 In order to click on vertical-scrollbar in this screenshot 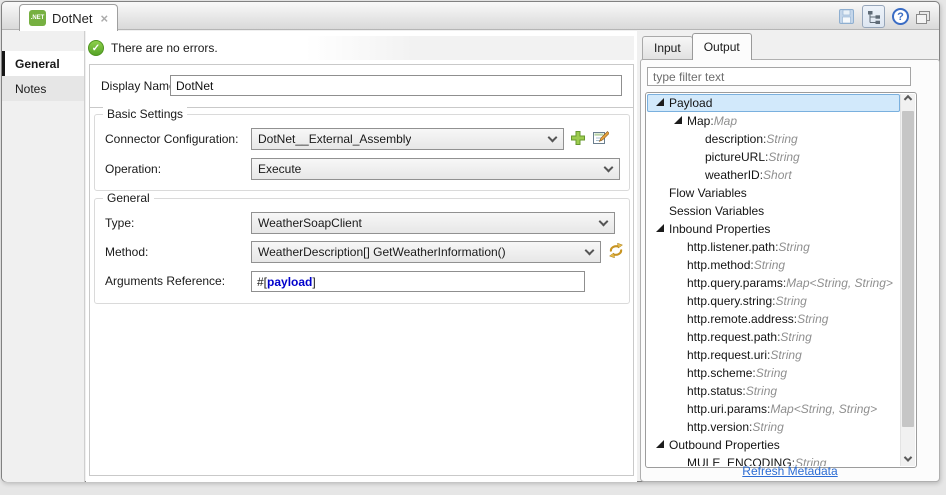, I will do `click(907, 280)`.